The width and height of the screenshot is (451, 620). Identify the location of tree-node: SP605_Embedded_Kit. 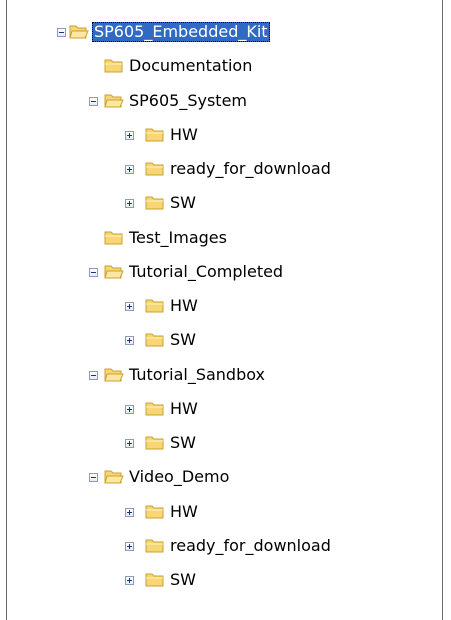
(220, 32).